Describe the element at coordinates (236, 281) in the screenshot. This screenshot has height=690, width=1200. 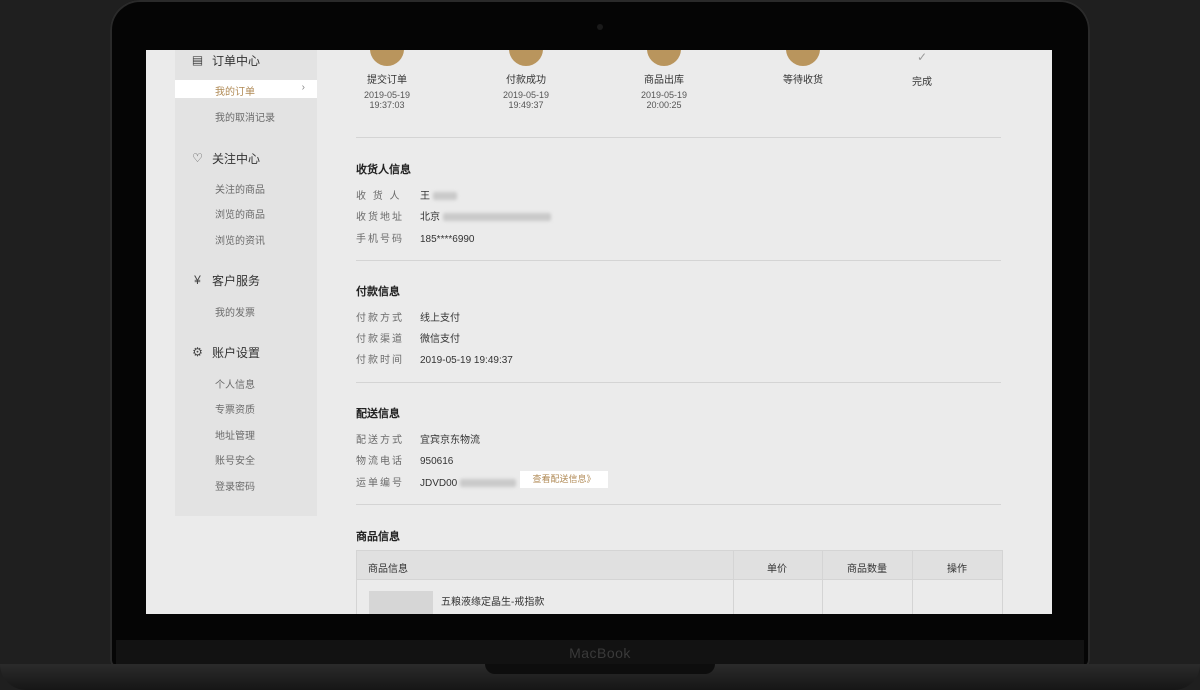
I see `section-title: 客户服务` at that location.